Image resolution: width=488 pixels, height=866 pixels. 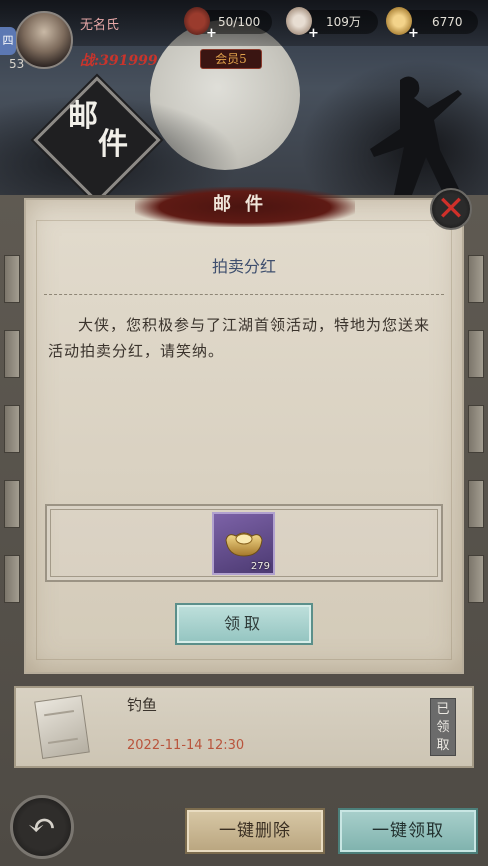 I want to click on player-level: 53, so click(x=17, y=64).